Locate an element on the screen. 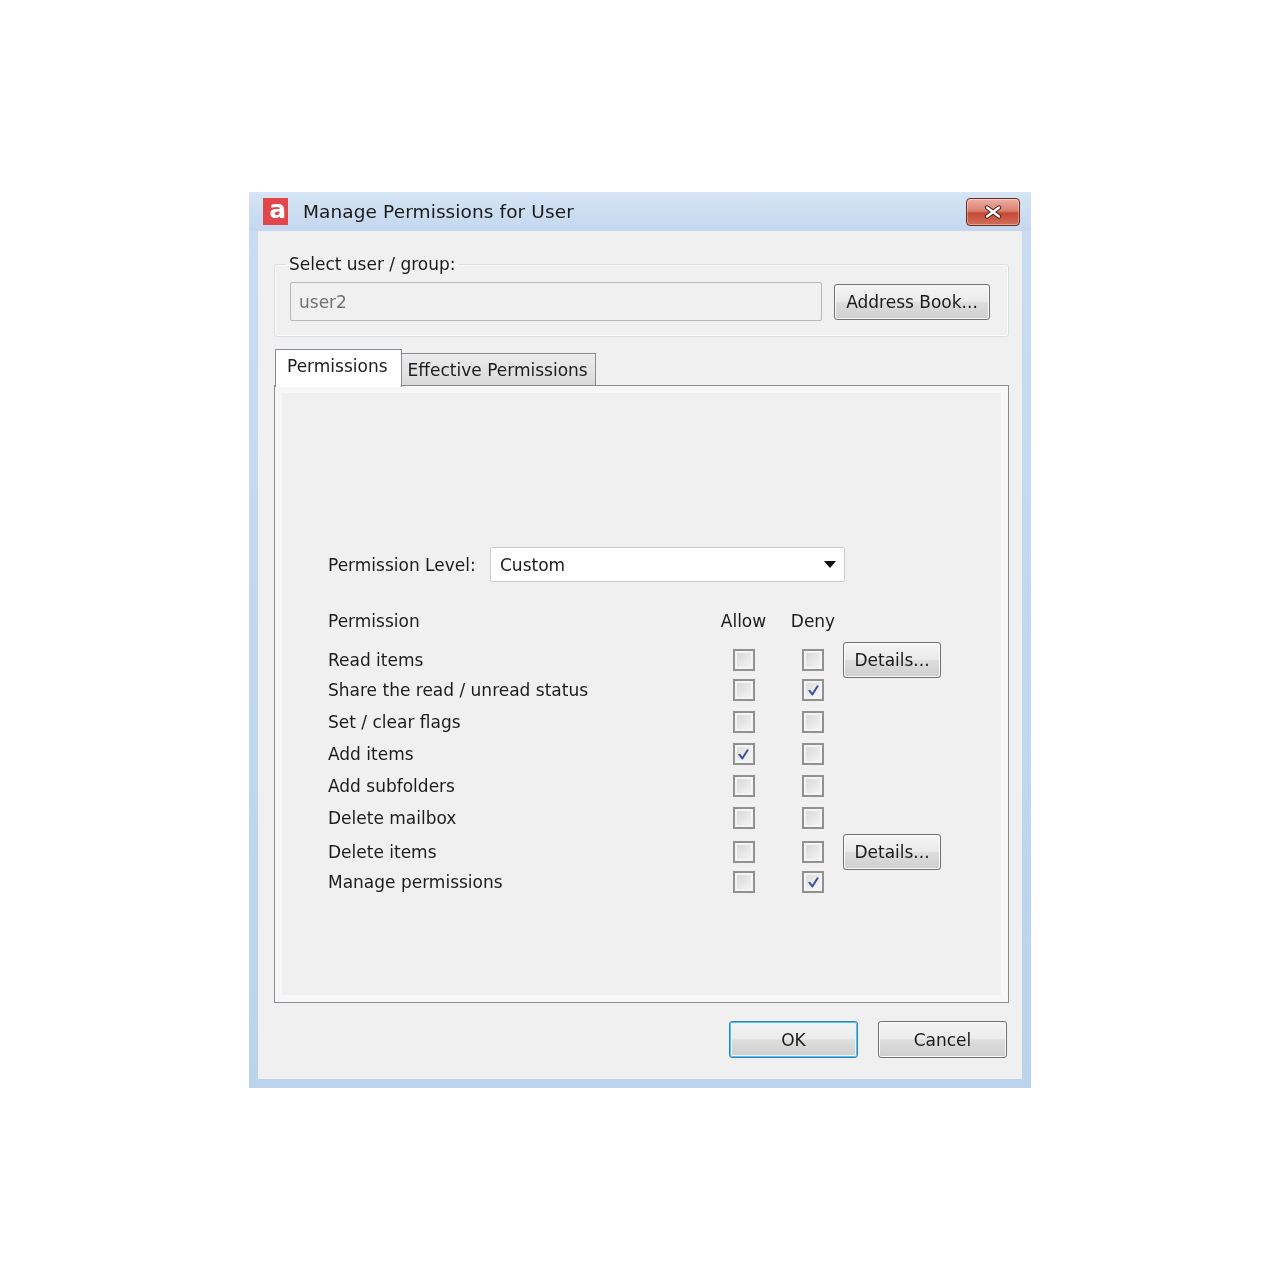  permission-name: Share the read / unread status is located at coordinates (459, 690).